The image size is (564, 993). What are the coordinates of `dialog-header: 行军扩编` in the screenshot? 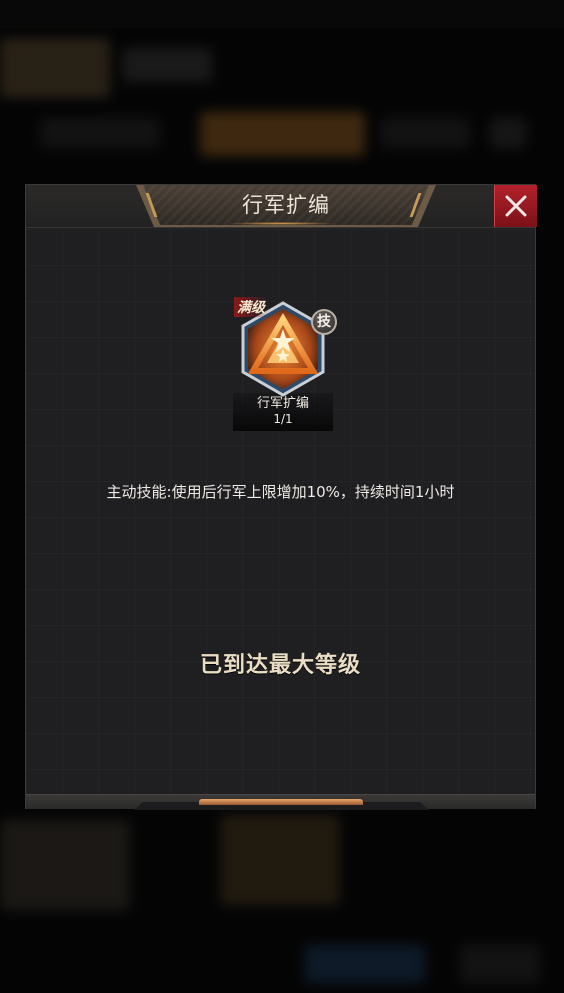 It's located at (281, 206).